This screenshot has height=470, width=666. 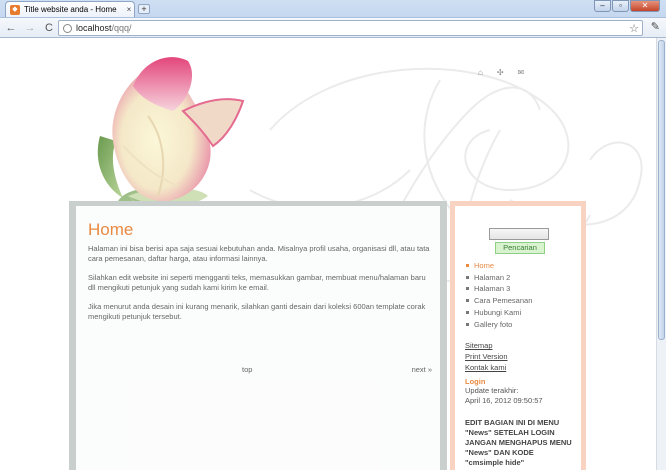 What do you see at coordinates (480, 72) in the screenshot?
I see `home-icon: ⌂` at bounding box center [480, 72].